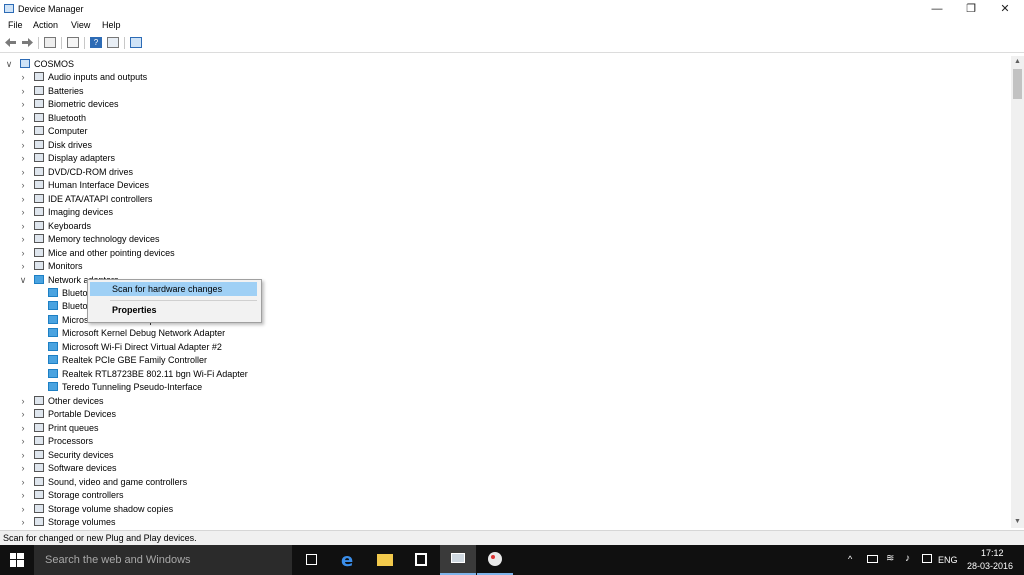  Describe the element at coordinates (69, 414) in the screenshot. I see `tree-category: › Portable Devices` at that location.